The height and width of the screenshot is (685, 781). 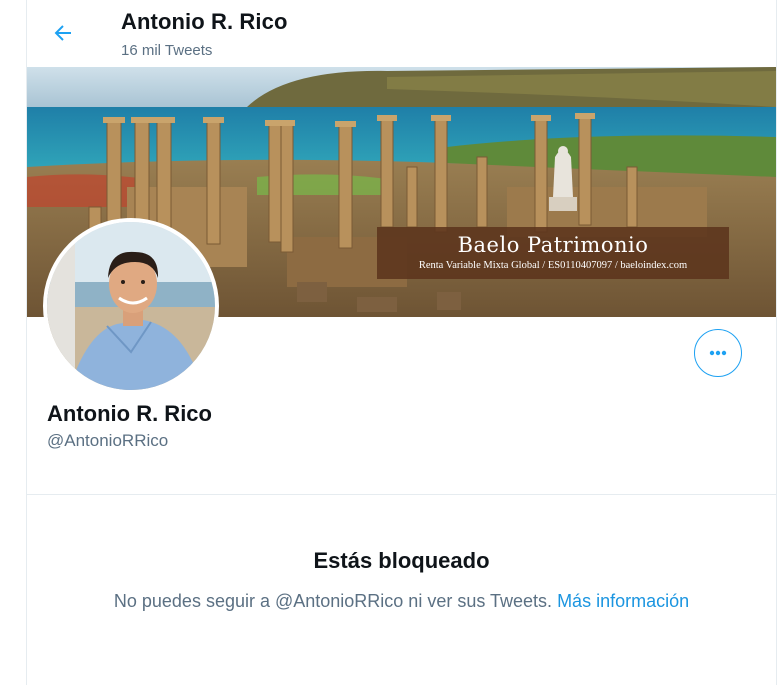 What do you see at coordinates (553, 245) in the screenshot?
I see `banner-title: Baelo Patrimonio` at bounding box center [553, 245].